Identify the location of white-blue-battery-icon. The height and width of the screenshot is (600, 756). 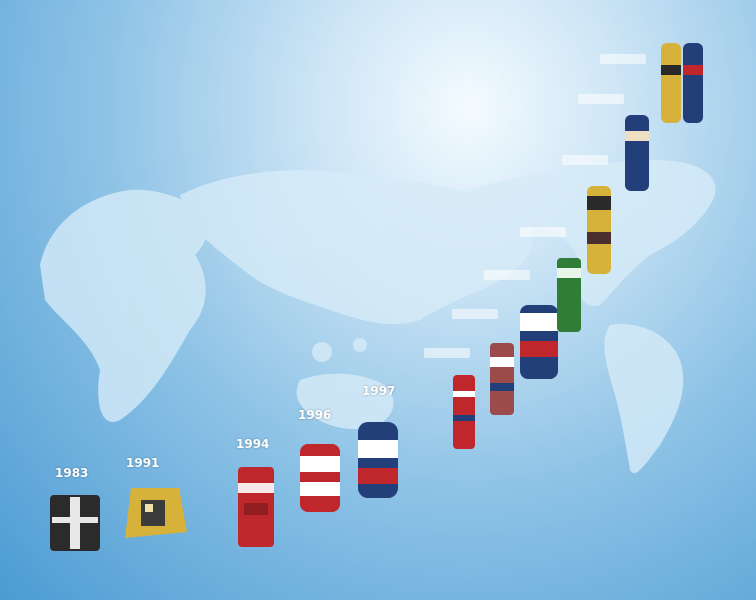
(539, 342).